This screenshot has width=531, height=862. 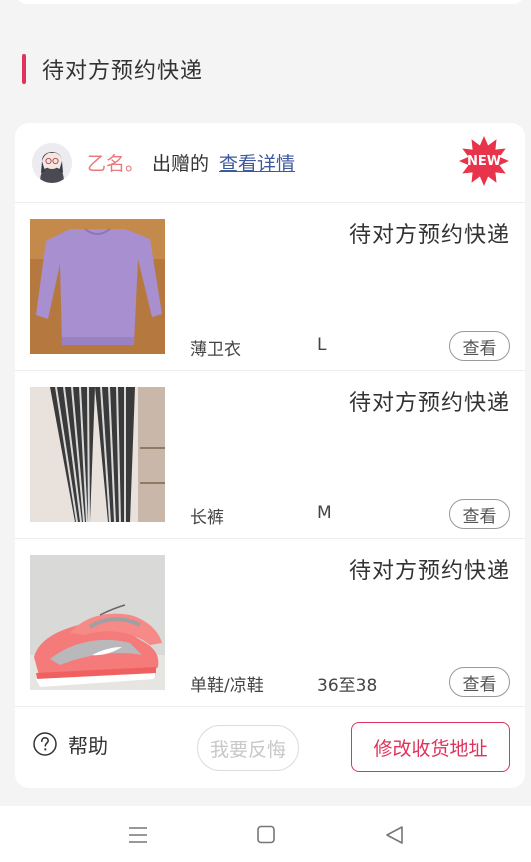 What do you see at coordinates (347, 686) in the screenshot?
I see `item-size: 36至38` at bounding box center [347, 686].